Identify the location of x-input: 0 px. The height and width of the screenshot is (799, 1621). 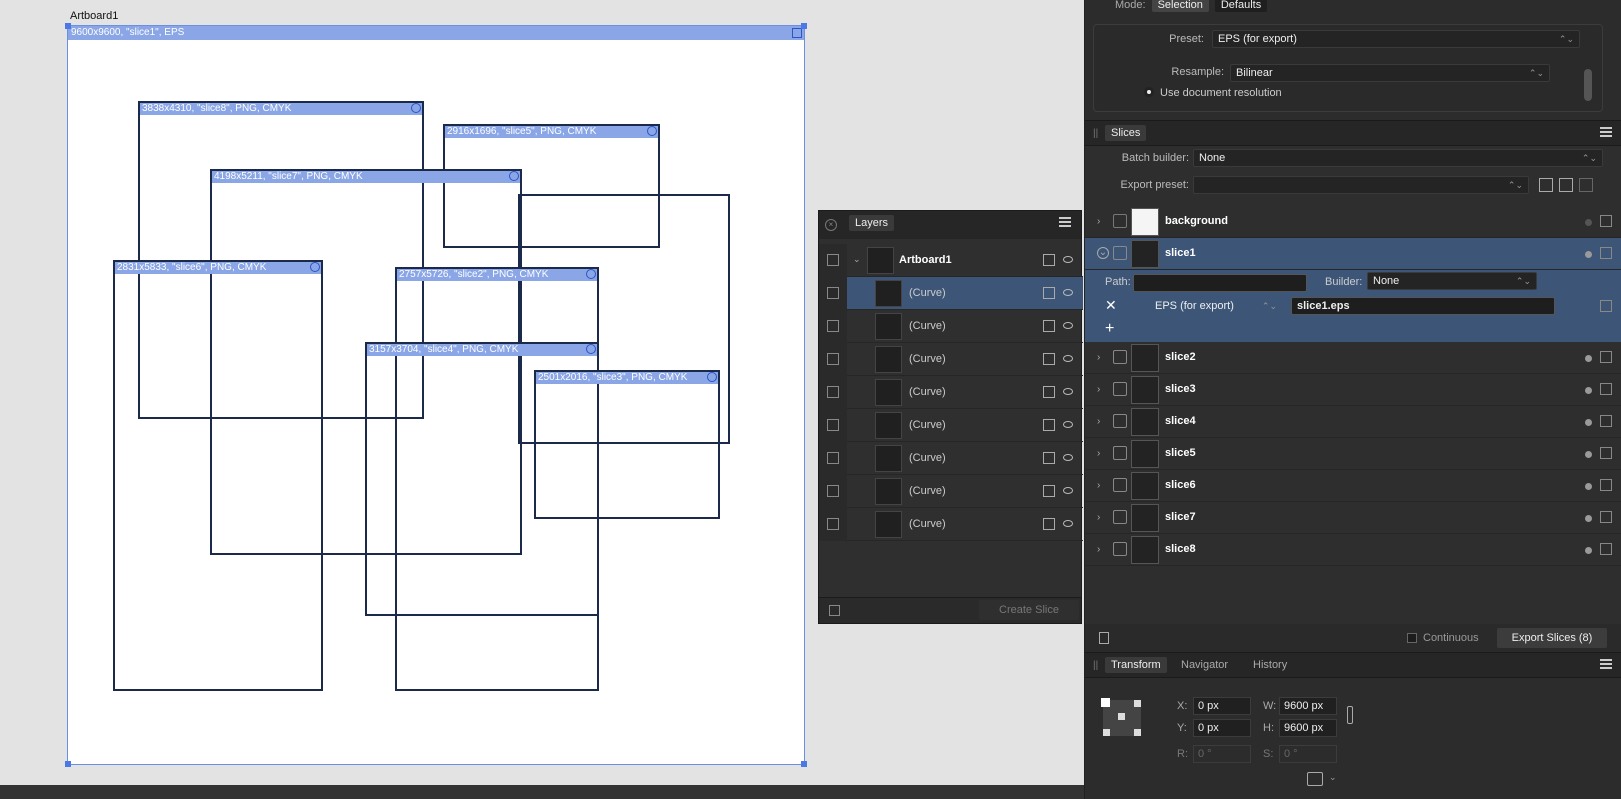
(1222, 706).